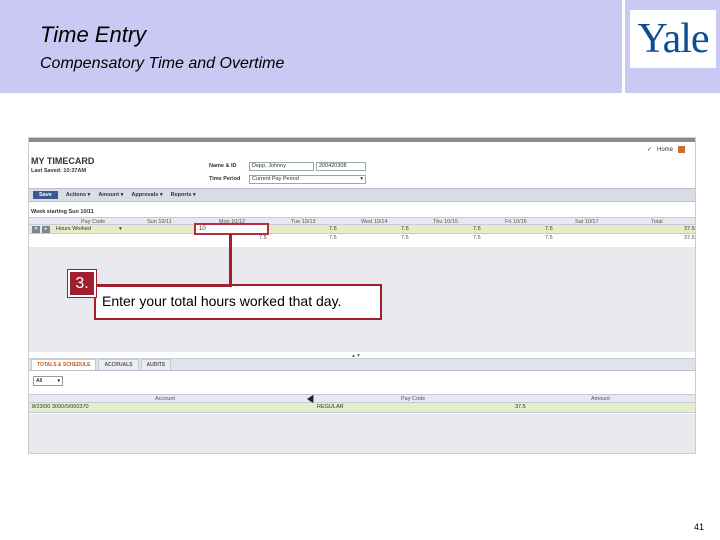 This screenshot has width=720, height=540. Describe the element at coordinates (362, 398) in the screenshot. I see `totals-header: Account Pay Code Amount` at that location.